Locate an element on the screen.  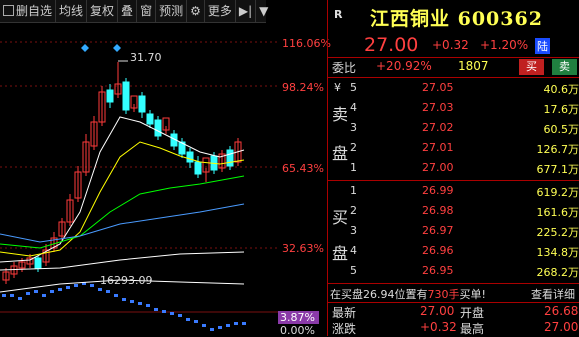
chevron-down-icon: ▼ is located at coordinates (264, 11).